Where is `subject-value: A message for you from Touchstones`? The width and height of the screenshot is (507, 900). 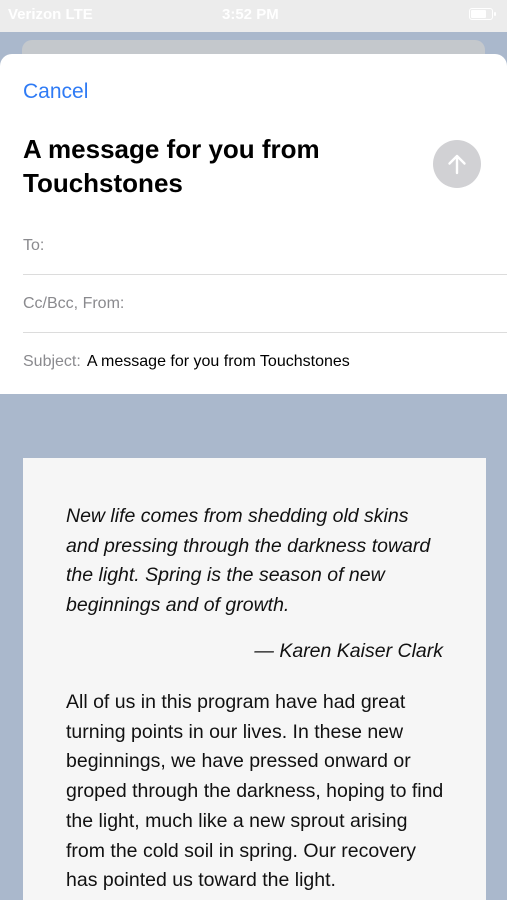 subject-value: A message for you from Touchstones is located at coordinates (218, 361).